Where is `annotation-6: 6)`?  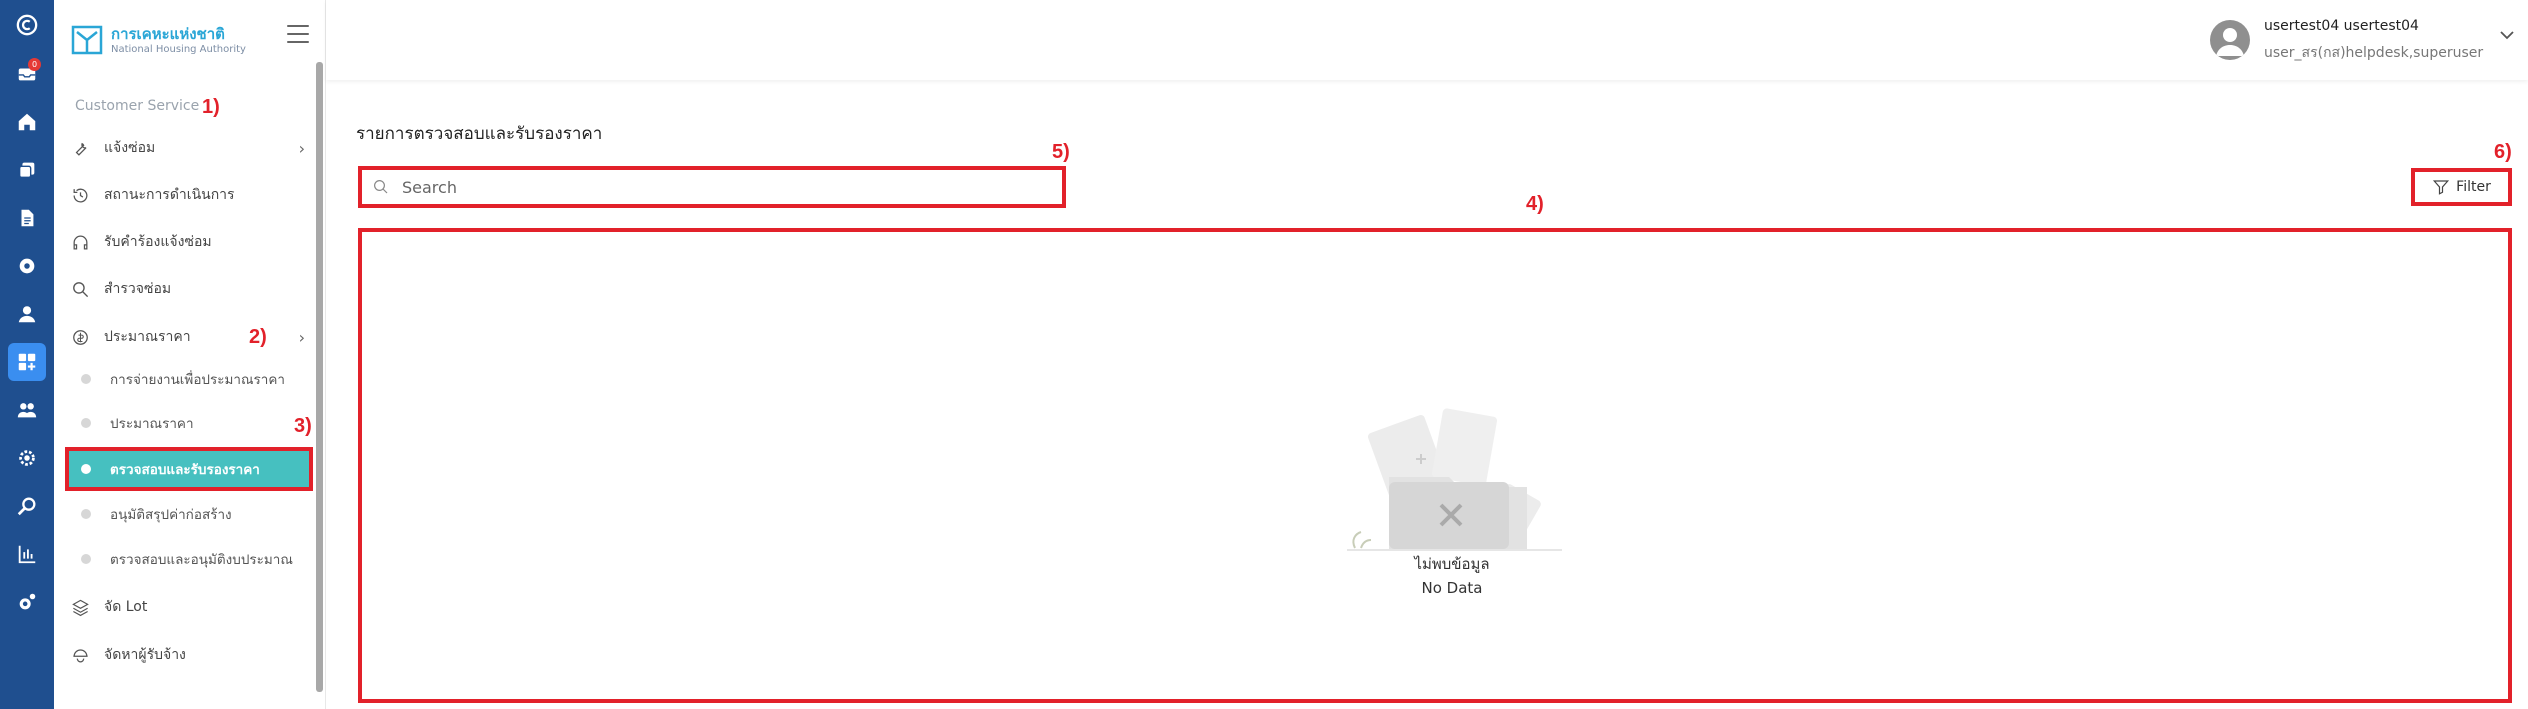 annotation-6: 6) is located at coordinates (2503, 152).